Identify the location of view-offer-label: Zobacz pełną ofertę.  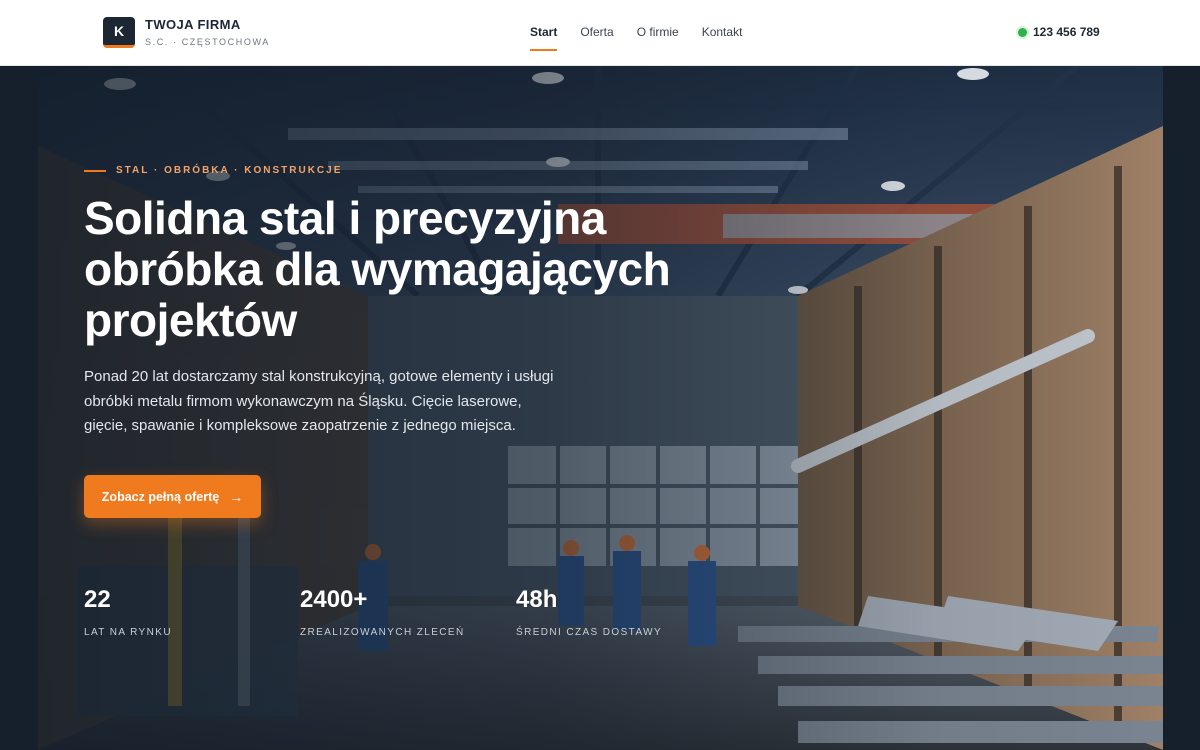
(160, 496).